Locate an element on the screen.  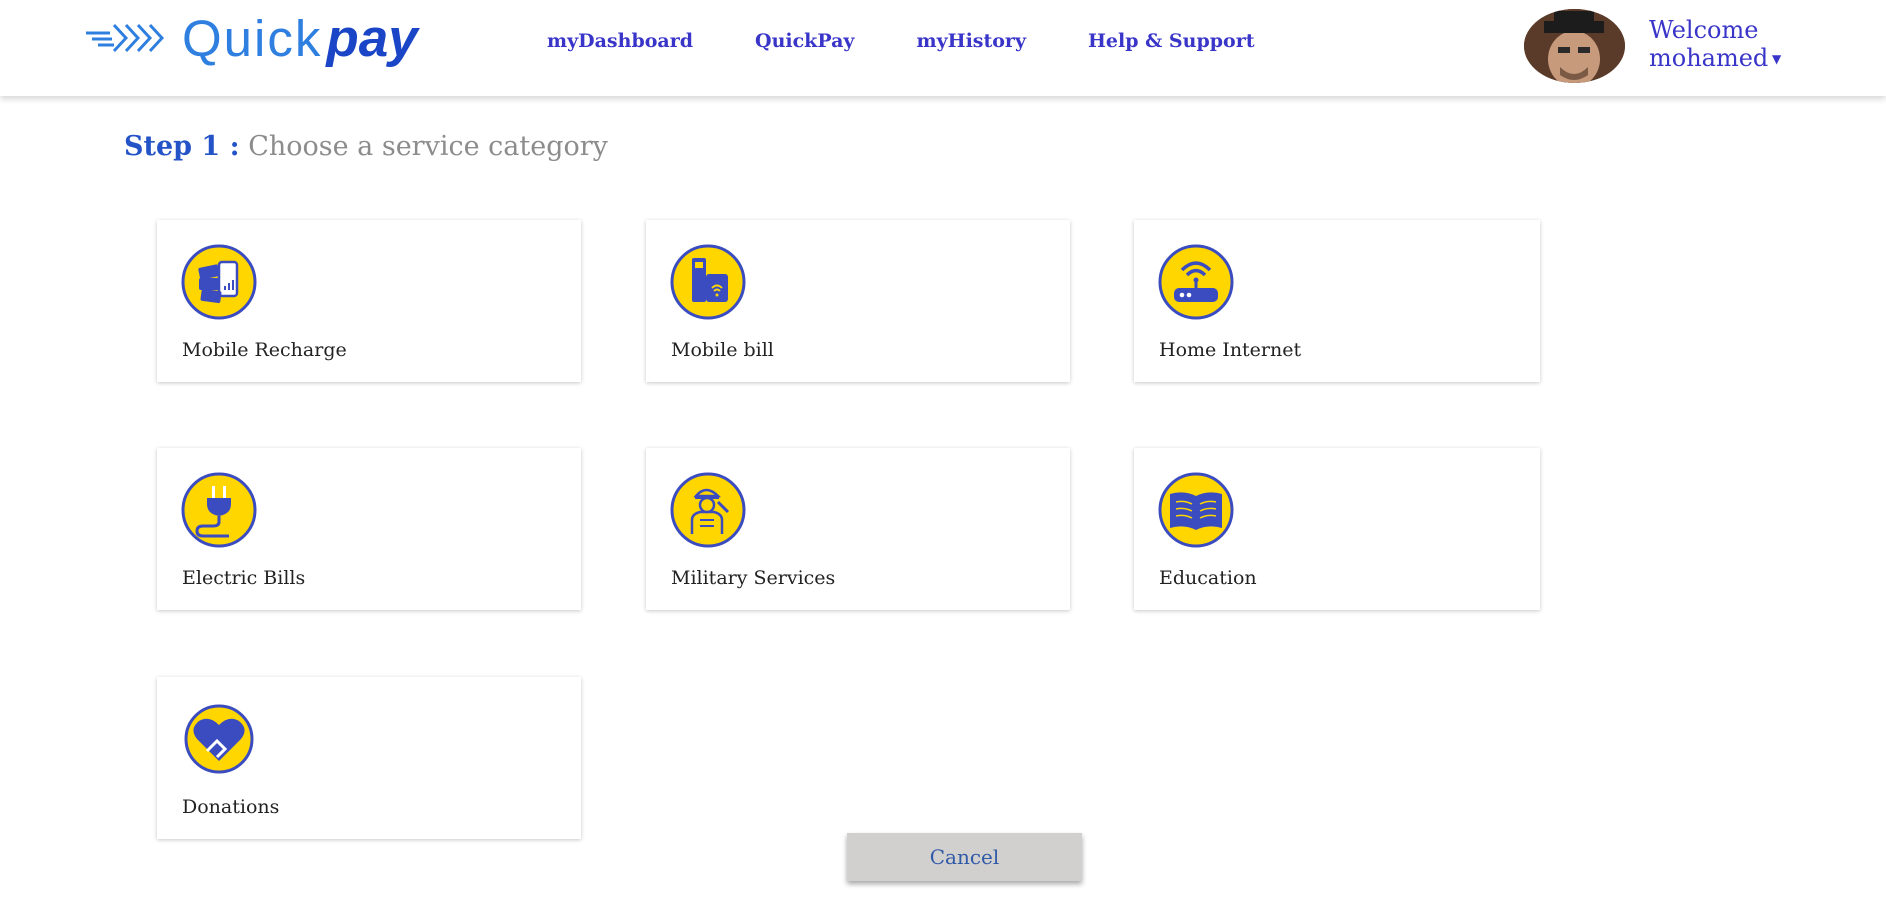
step-text: Choose a service category is located at coordinates (428, 146).